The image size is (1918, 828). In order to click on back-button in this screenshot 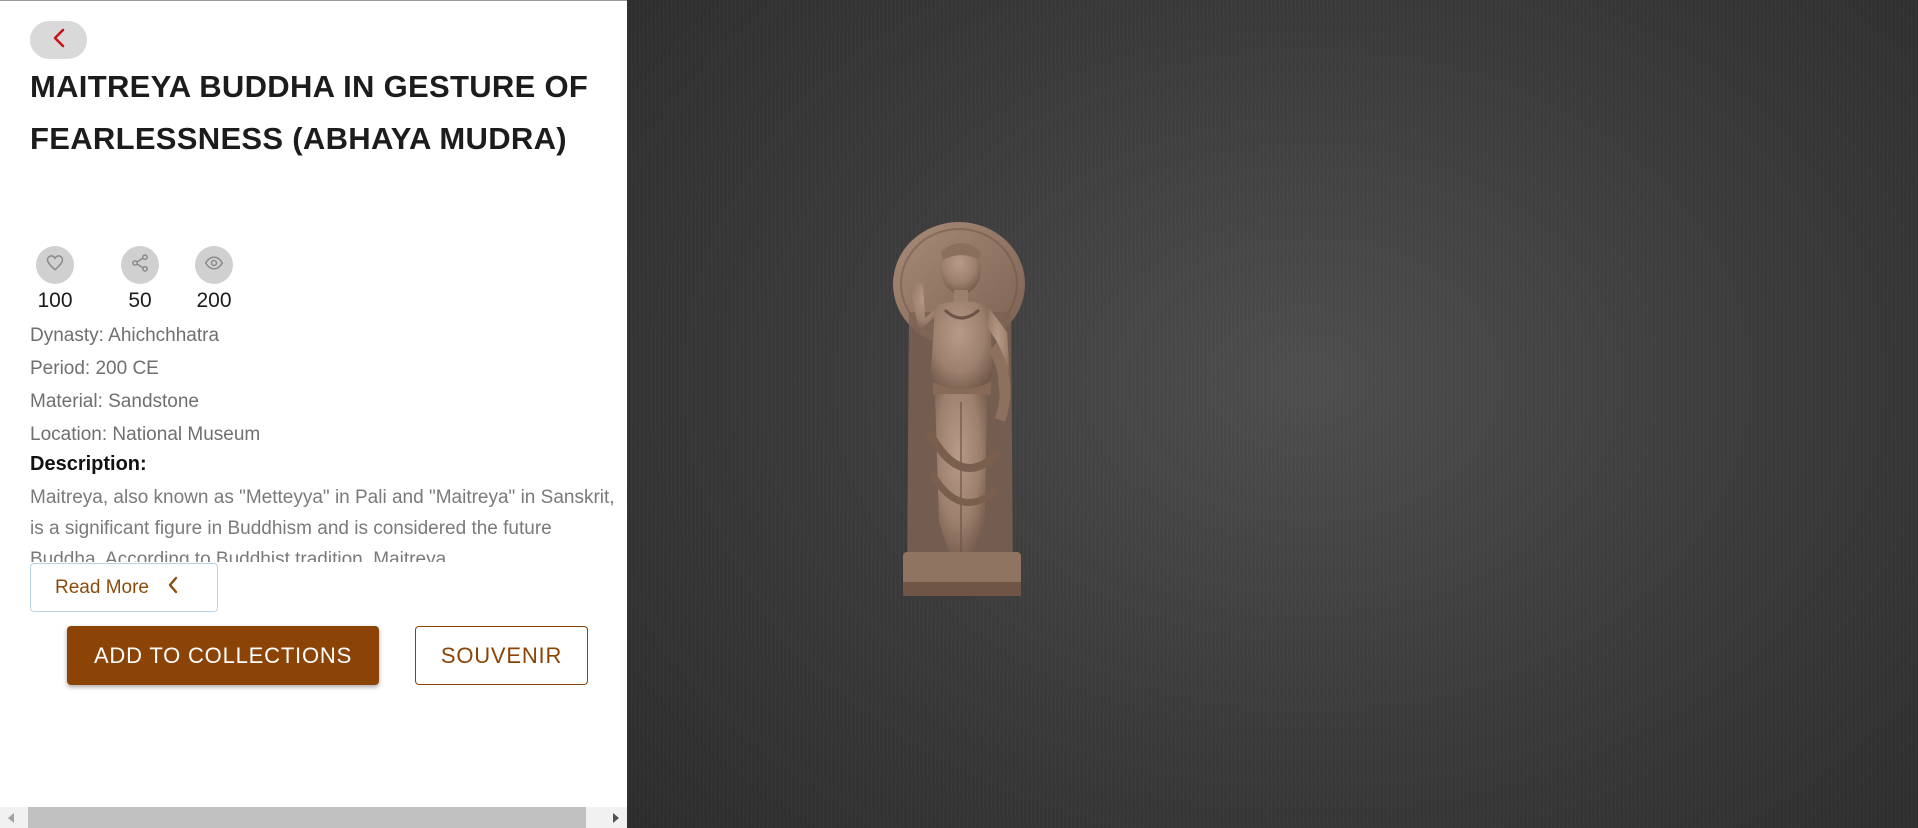, I will do `click(58, 40)`.